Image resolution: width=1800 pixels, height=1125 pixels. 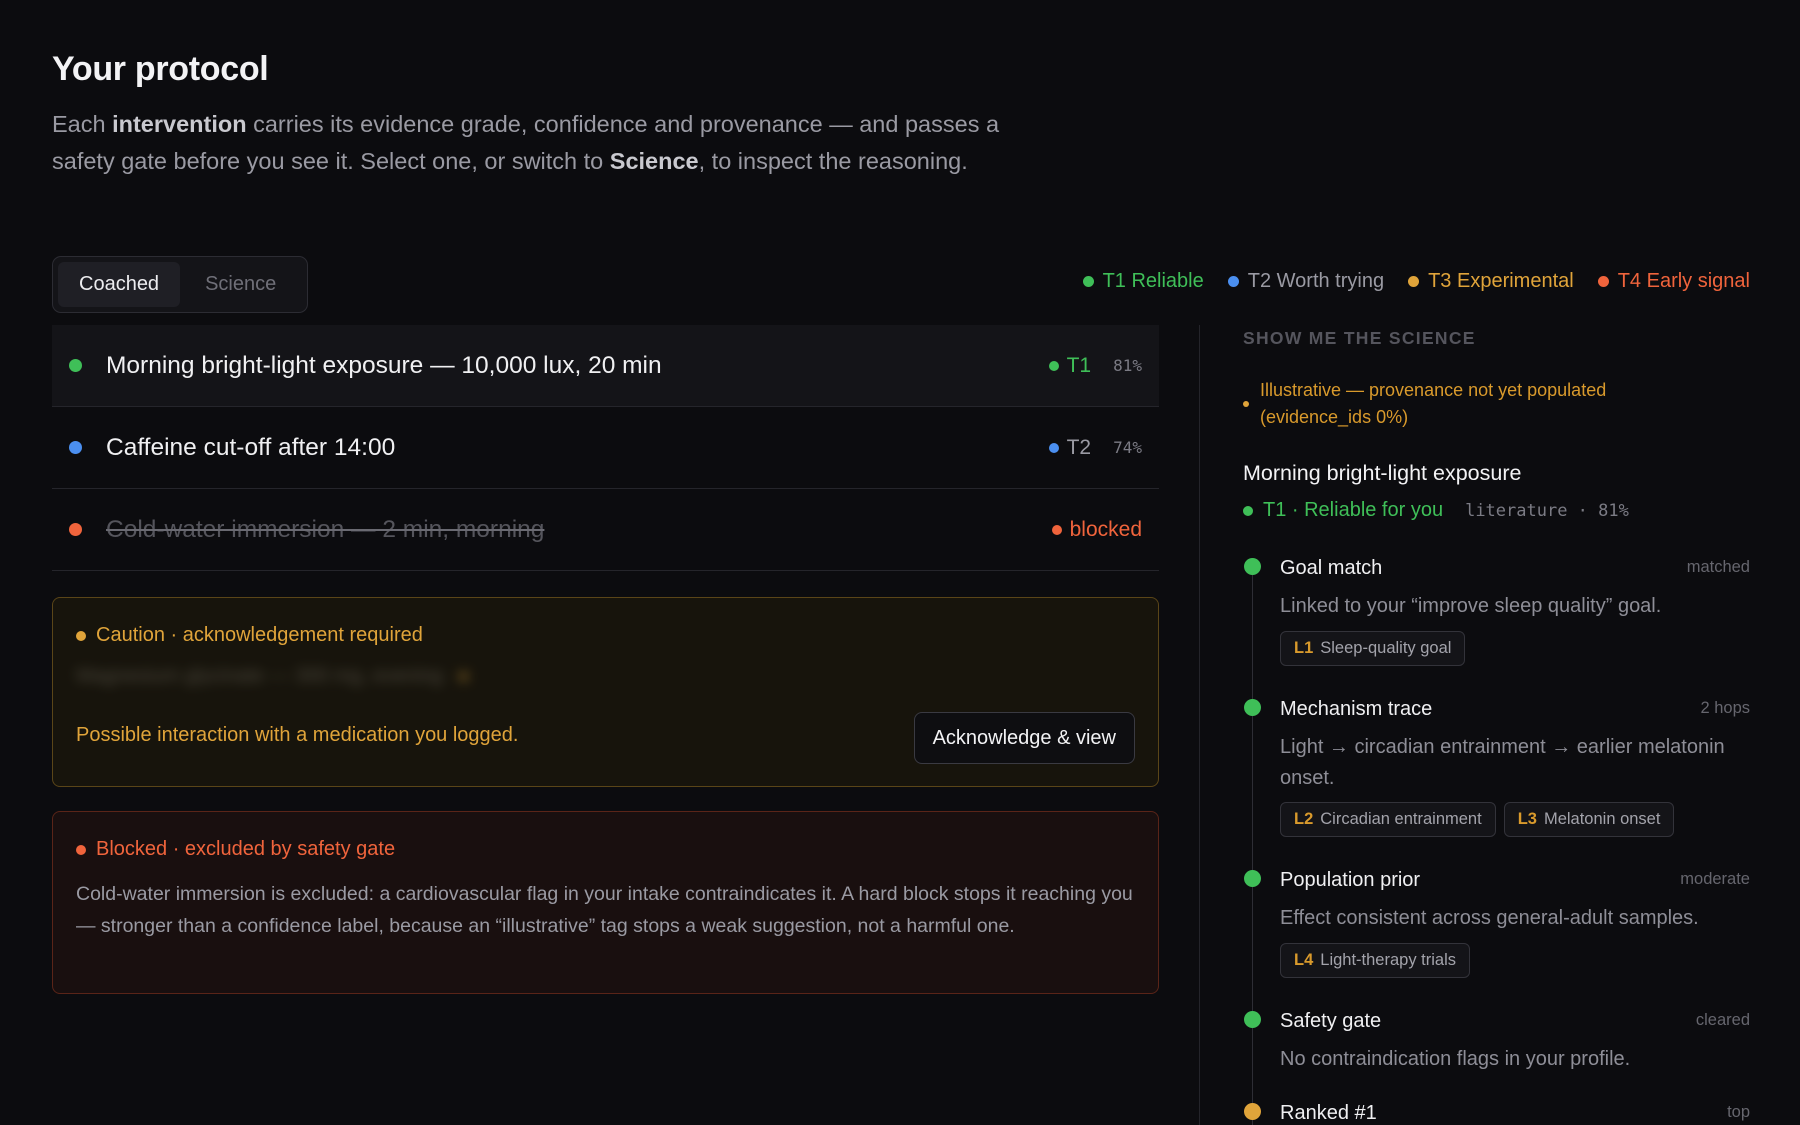 I want to click on caution-heading: Caution · acknowledgement required, so click(x=249, y=635).